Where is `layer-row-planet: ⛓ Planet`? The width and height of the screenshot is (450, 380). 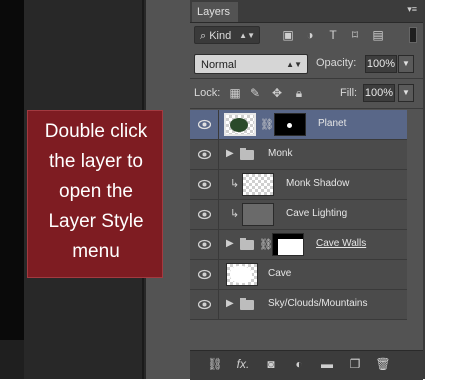
layer-row-planet: ⛓ Planet is located at coordinates (298, 125).